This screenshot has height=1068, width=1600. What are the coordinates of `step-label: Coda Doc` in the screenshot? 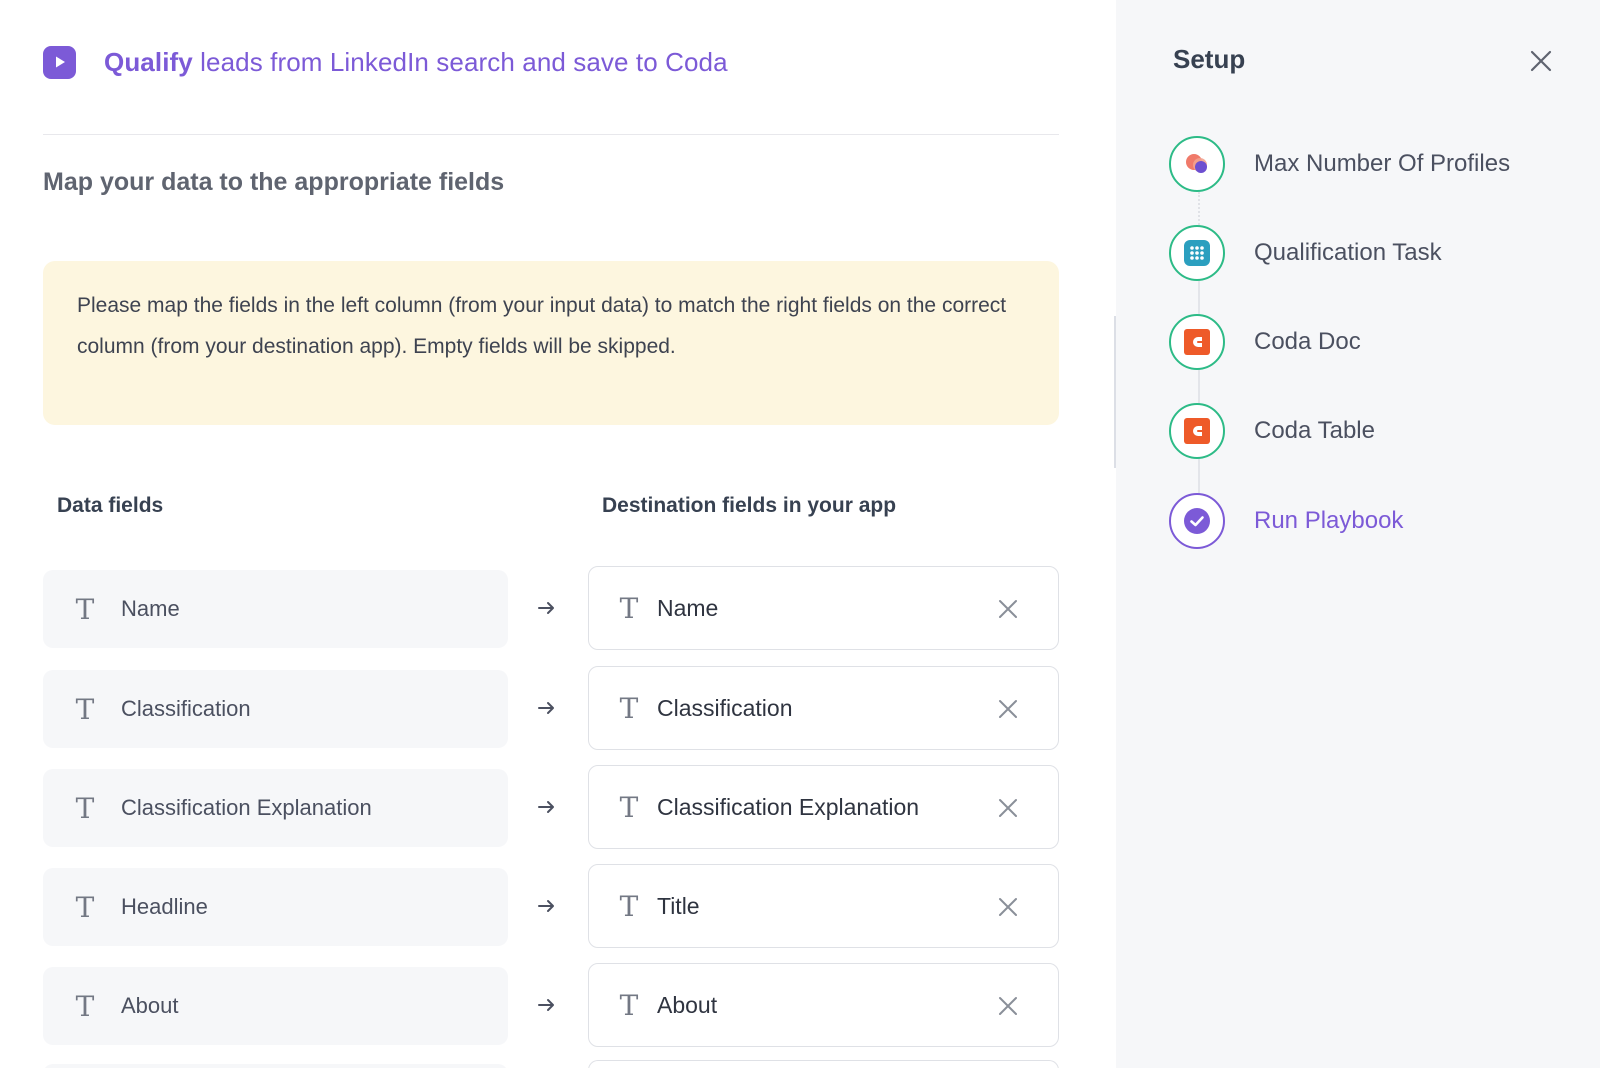 It's located at (1307, 341).